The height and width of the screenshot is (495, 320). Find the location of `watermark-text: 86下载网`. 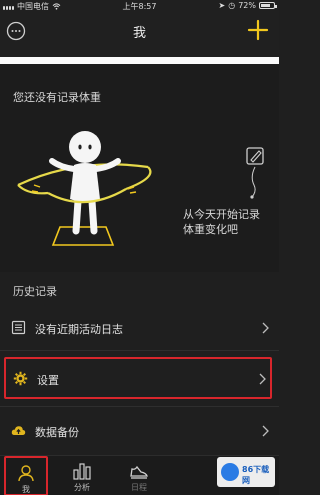

watermark-text: 86下载网 is located at coordinates (256, 475).